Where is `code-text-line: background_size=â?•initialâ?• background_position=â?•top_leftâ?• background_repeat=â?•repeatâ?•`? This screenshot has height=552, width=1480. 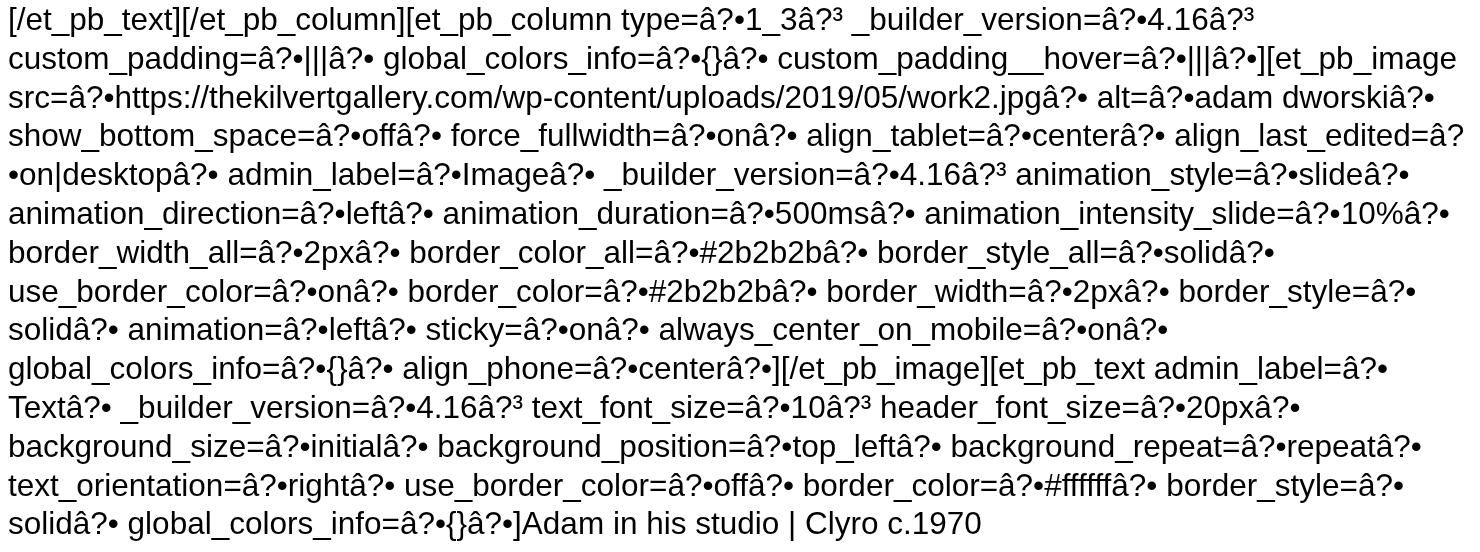 code-text-line: background_size=â?•initialâ?• background_position=â?•top_leftâ?• background_repeat=â?•repeatâ?• is located at coordinates (715, 446).